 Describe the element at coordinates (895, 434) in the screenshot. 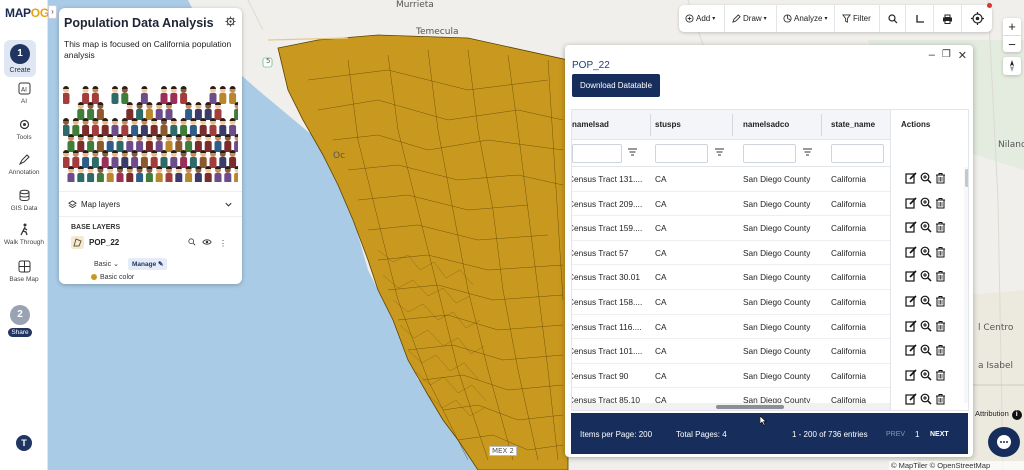

I see `prev-page-button: PREV` at that location.